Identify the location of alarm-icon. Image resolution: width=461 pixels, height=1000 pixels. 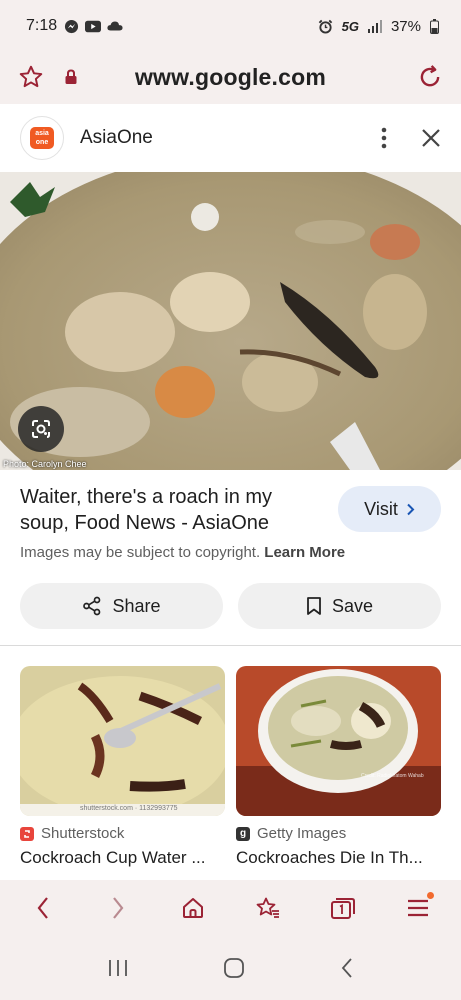
(326, 26).